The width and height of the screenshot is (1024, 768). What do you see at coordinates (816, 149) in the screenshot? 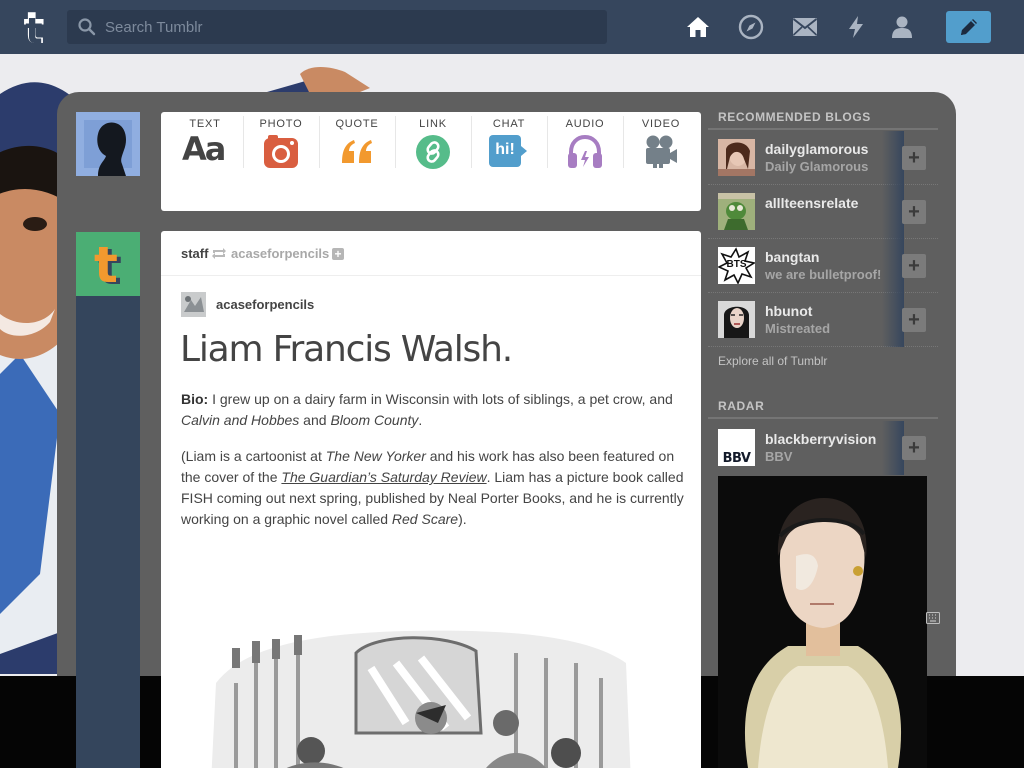
I see `blog-name: dailyglamorous` at bounding box center [816, 149].